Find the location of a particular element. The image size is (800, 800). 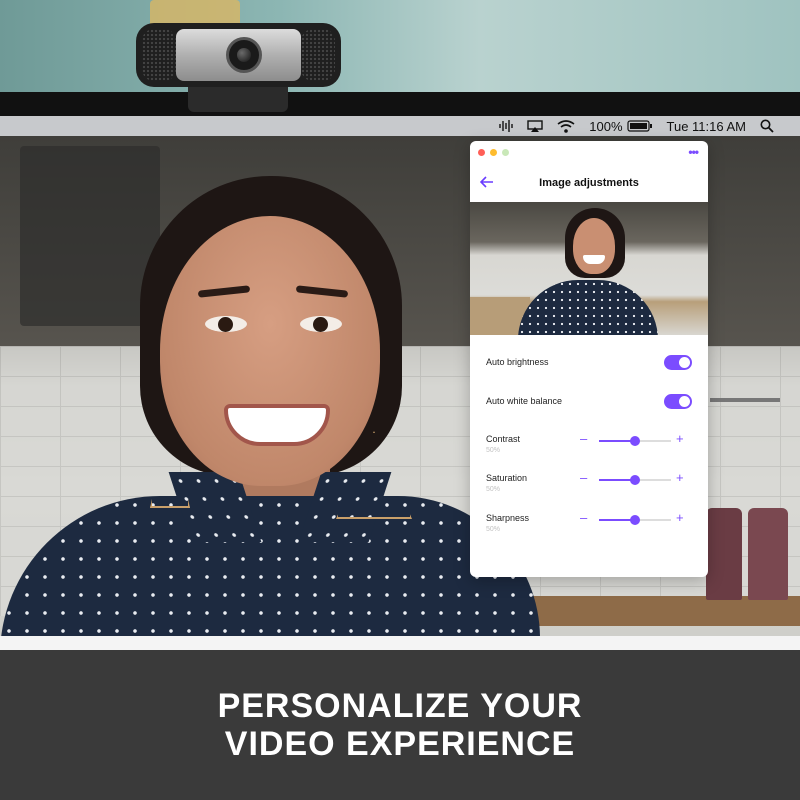

auto-brightness-row: Auto brightness is located at coordinates (589, 364).